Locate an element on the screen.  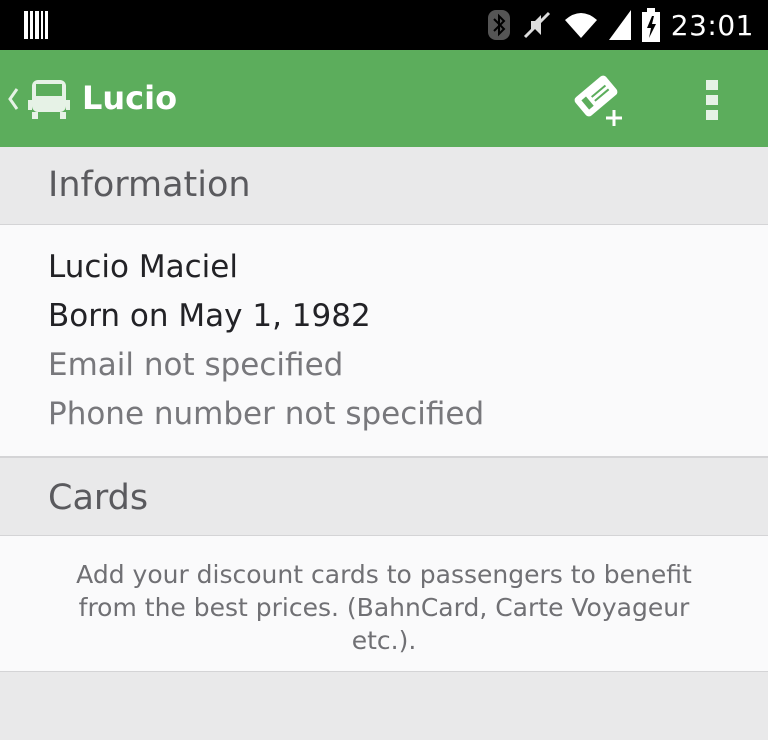
signal-icon is located at coordinates (619, 25).